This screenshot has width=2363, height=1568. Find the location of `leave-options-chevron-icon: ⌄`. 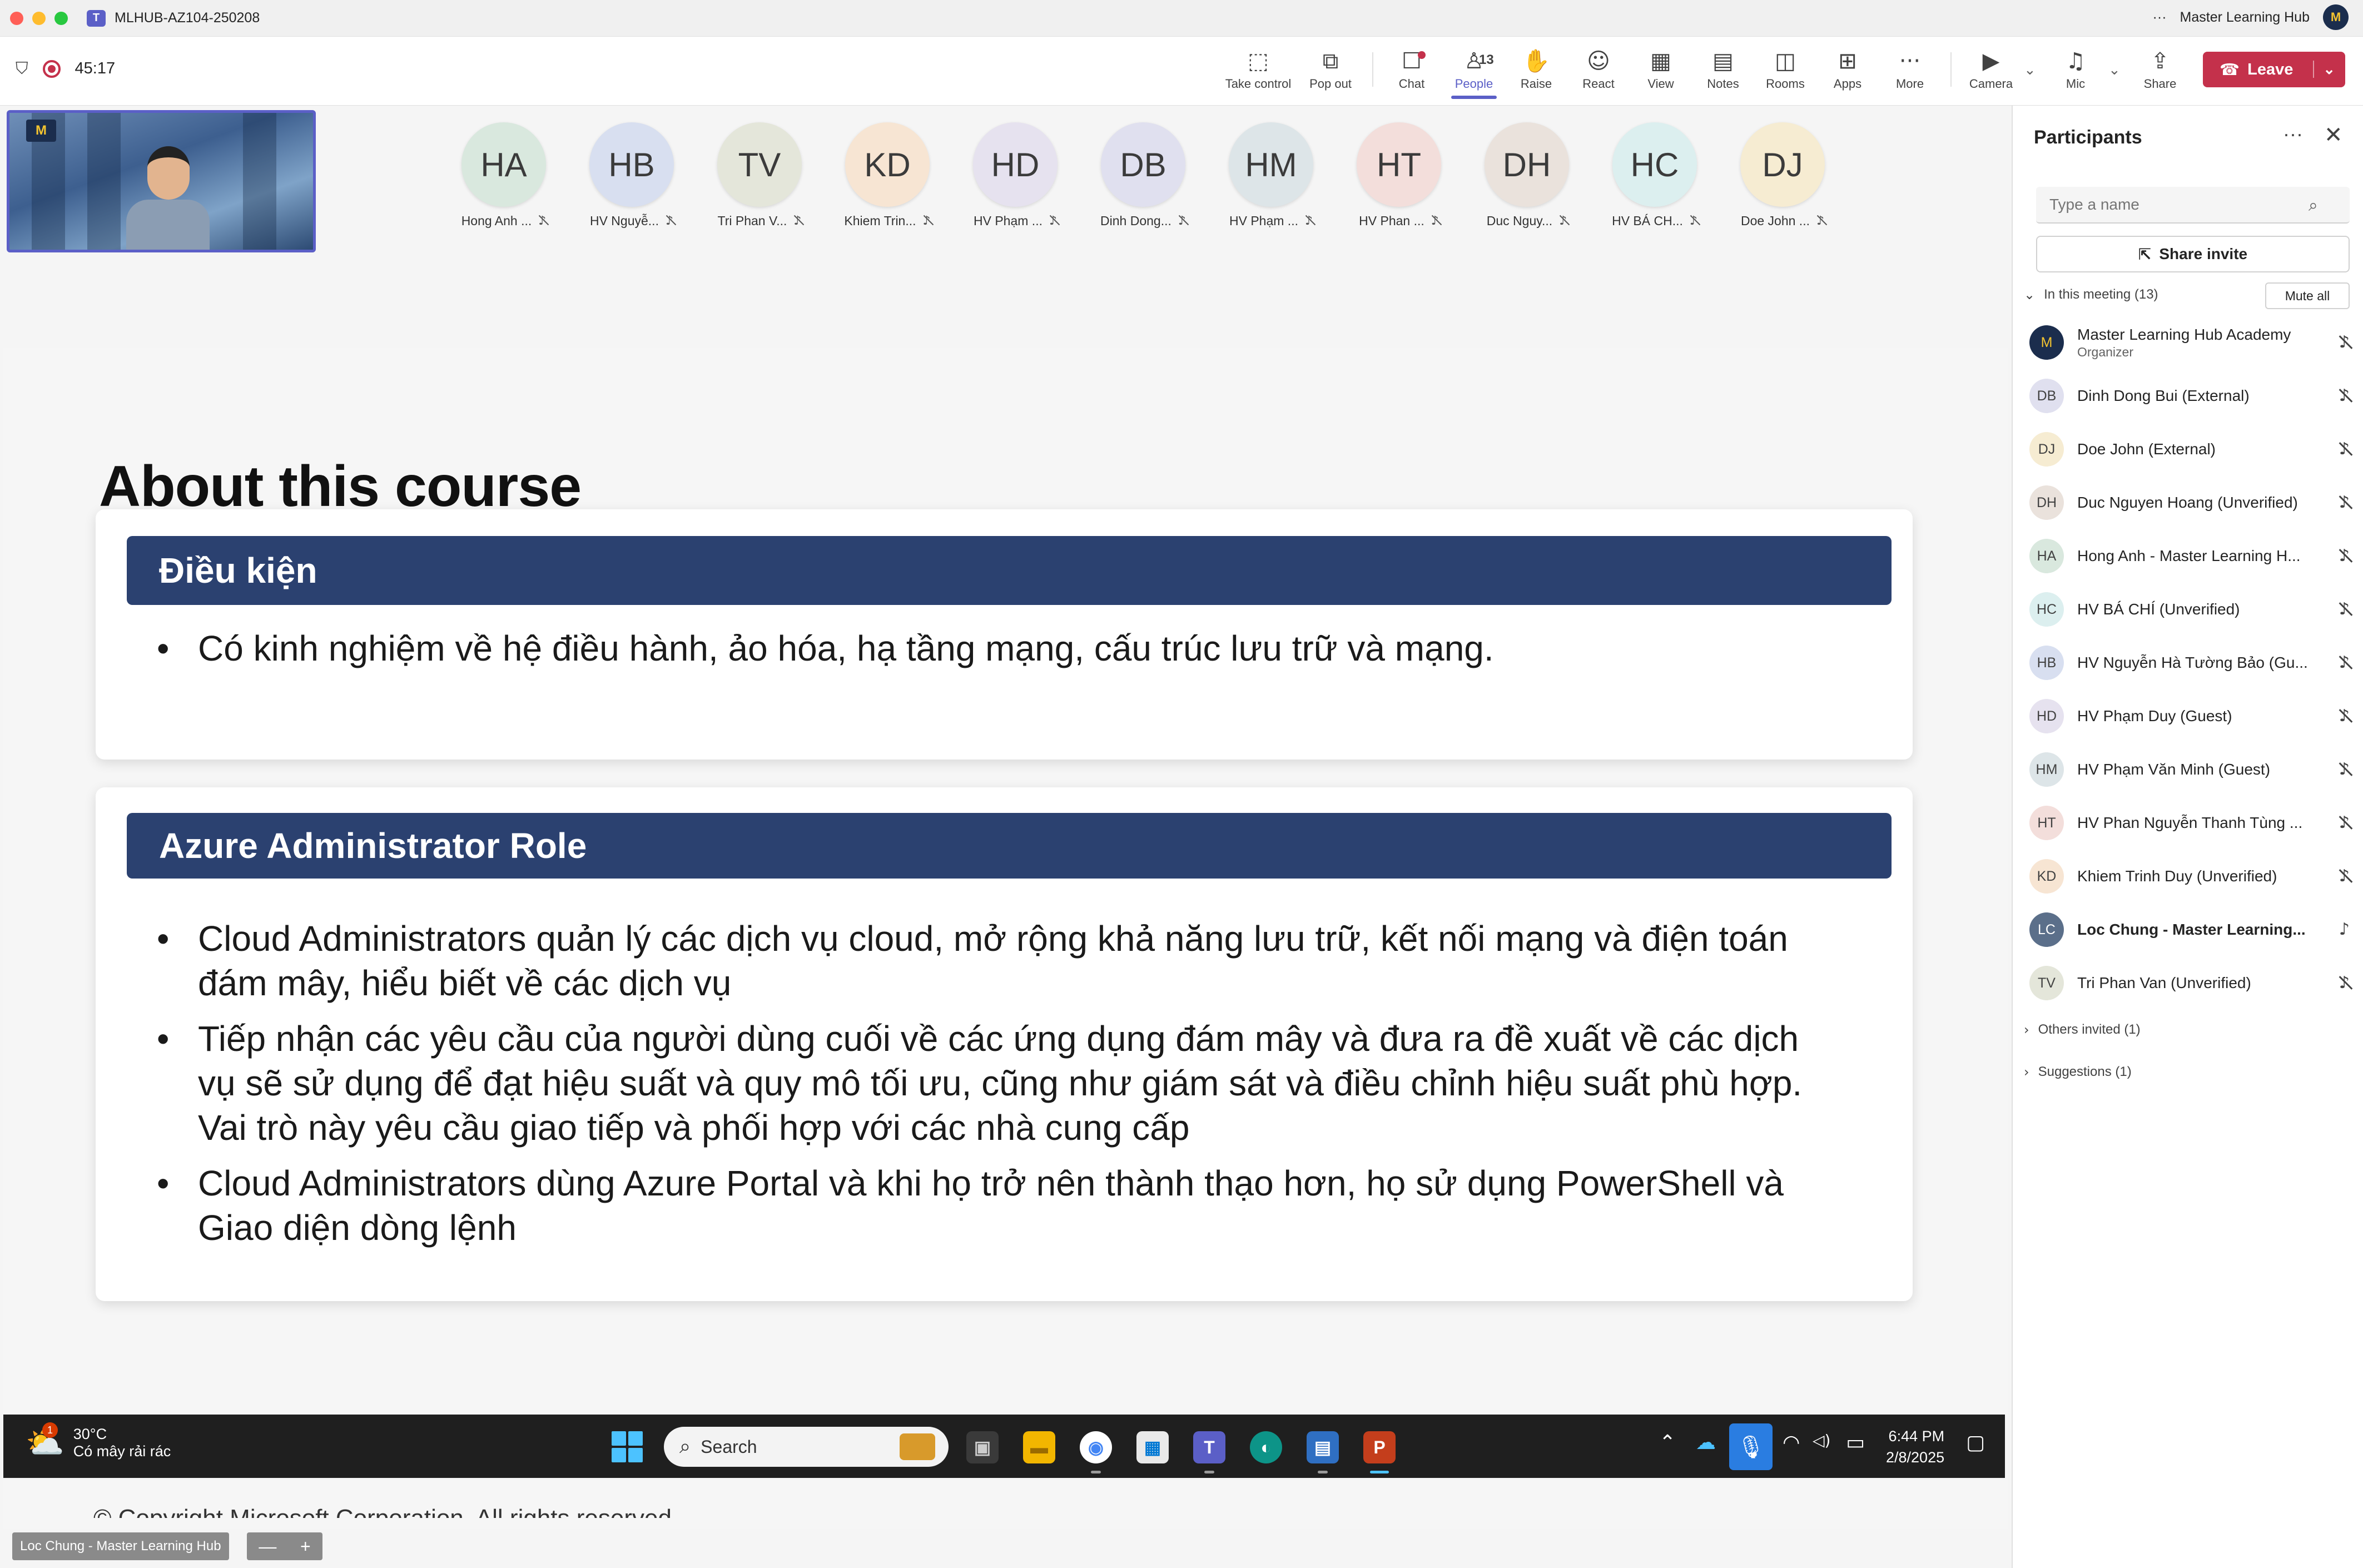

leave-options-chevron-icon: ⌄ is located at coordinates (2324, 69).